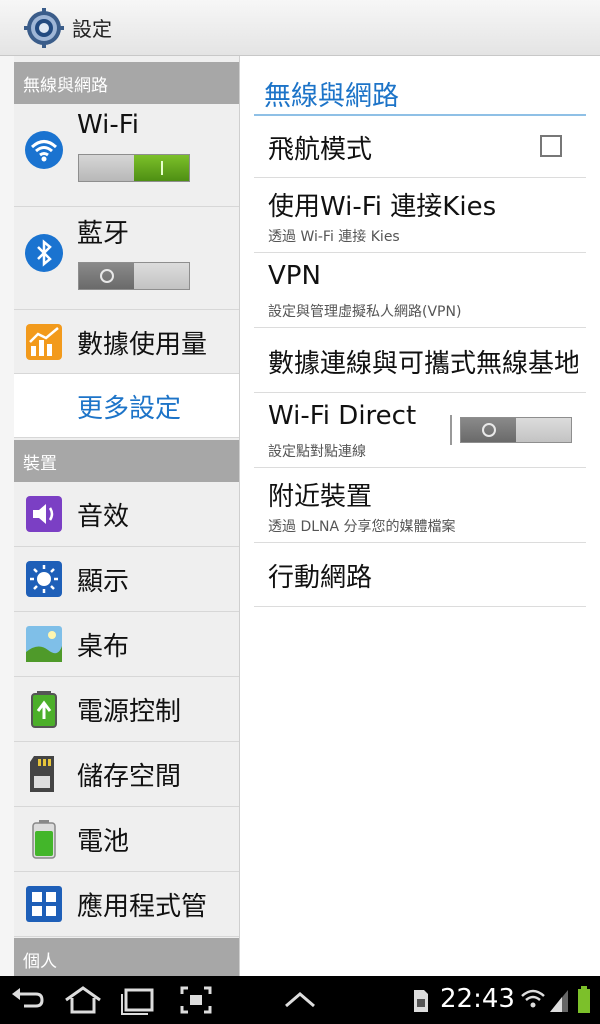 The height and width of the screenshot is (1024, 600). I want to click on screenshot-icon, so click(196, 1000).